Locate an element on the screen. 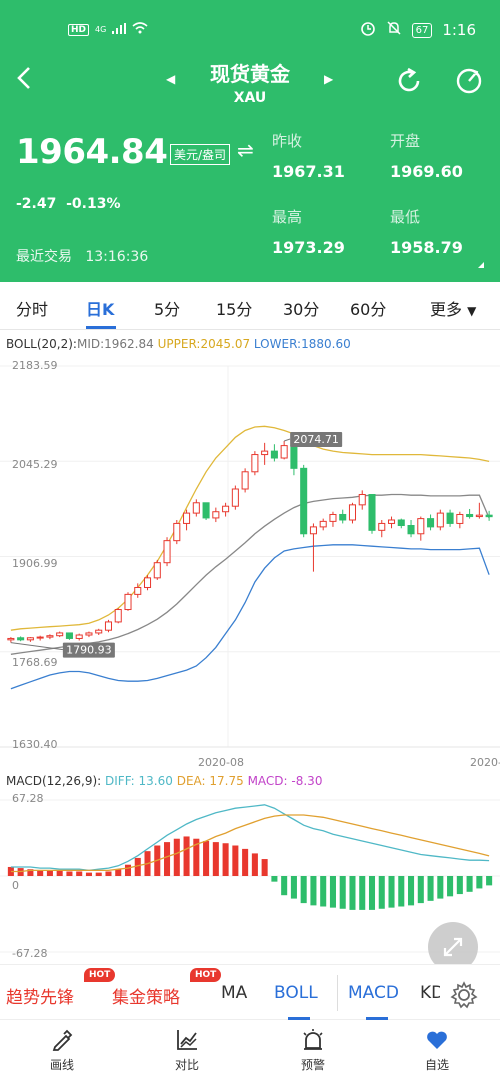  expand-corner-icon is located at coordinates (481, 265).